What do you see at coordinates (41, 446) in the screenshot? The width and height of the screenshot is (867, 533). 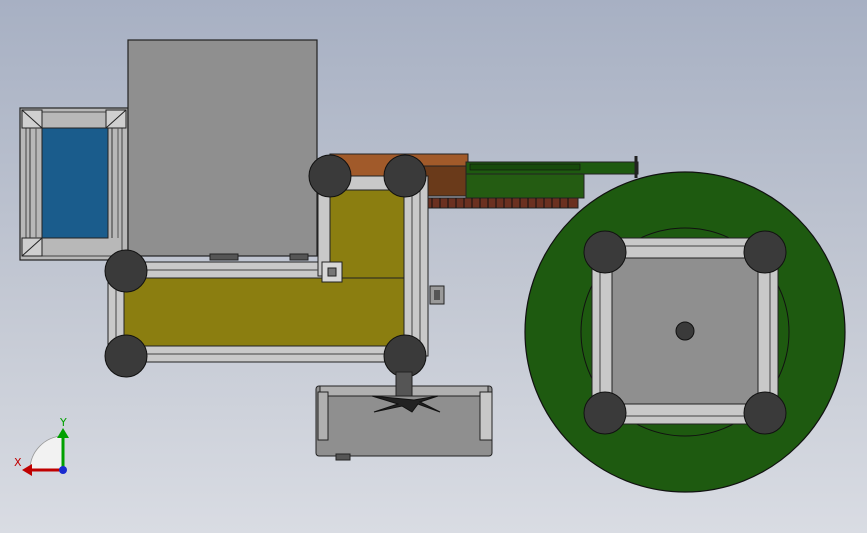 I see `coordinate-triad-icon: Y X` at bounding box center [41, 446].